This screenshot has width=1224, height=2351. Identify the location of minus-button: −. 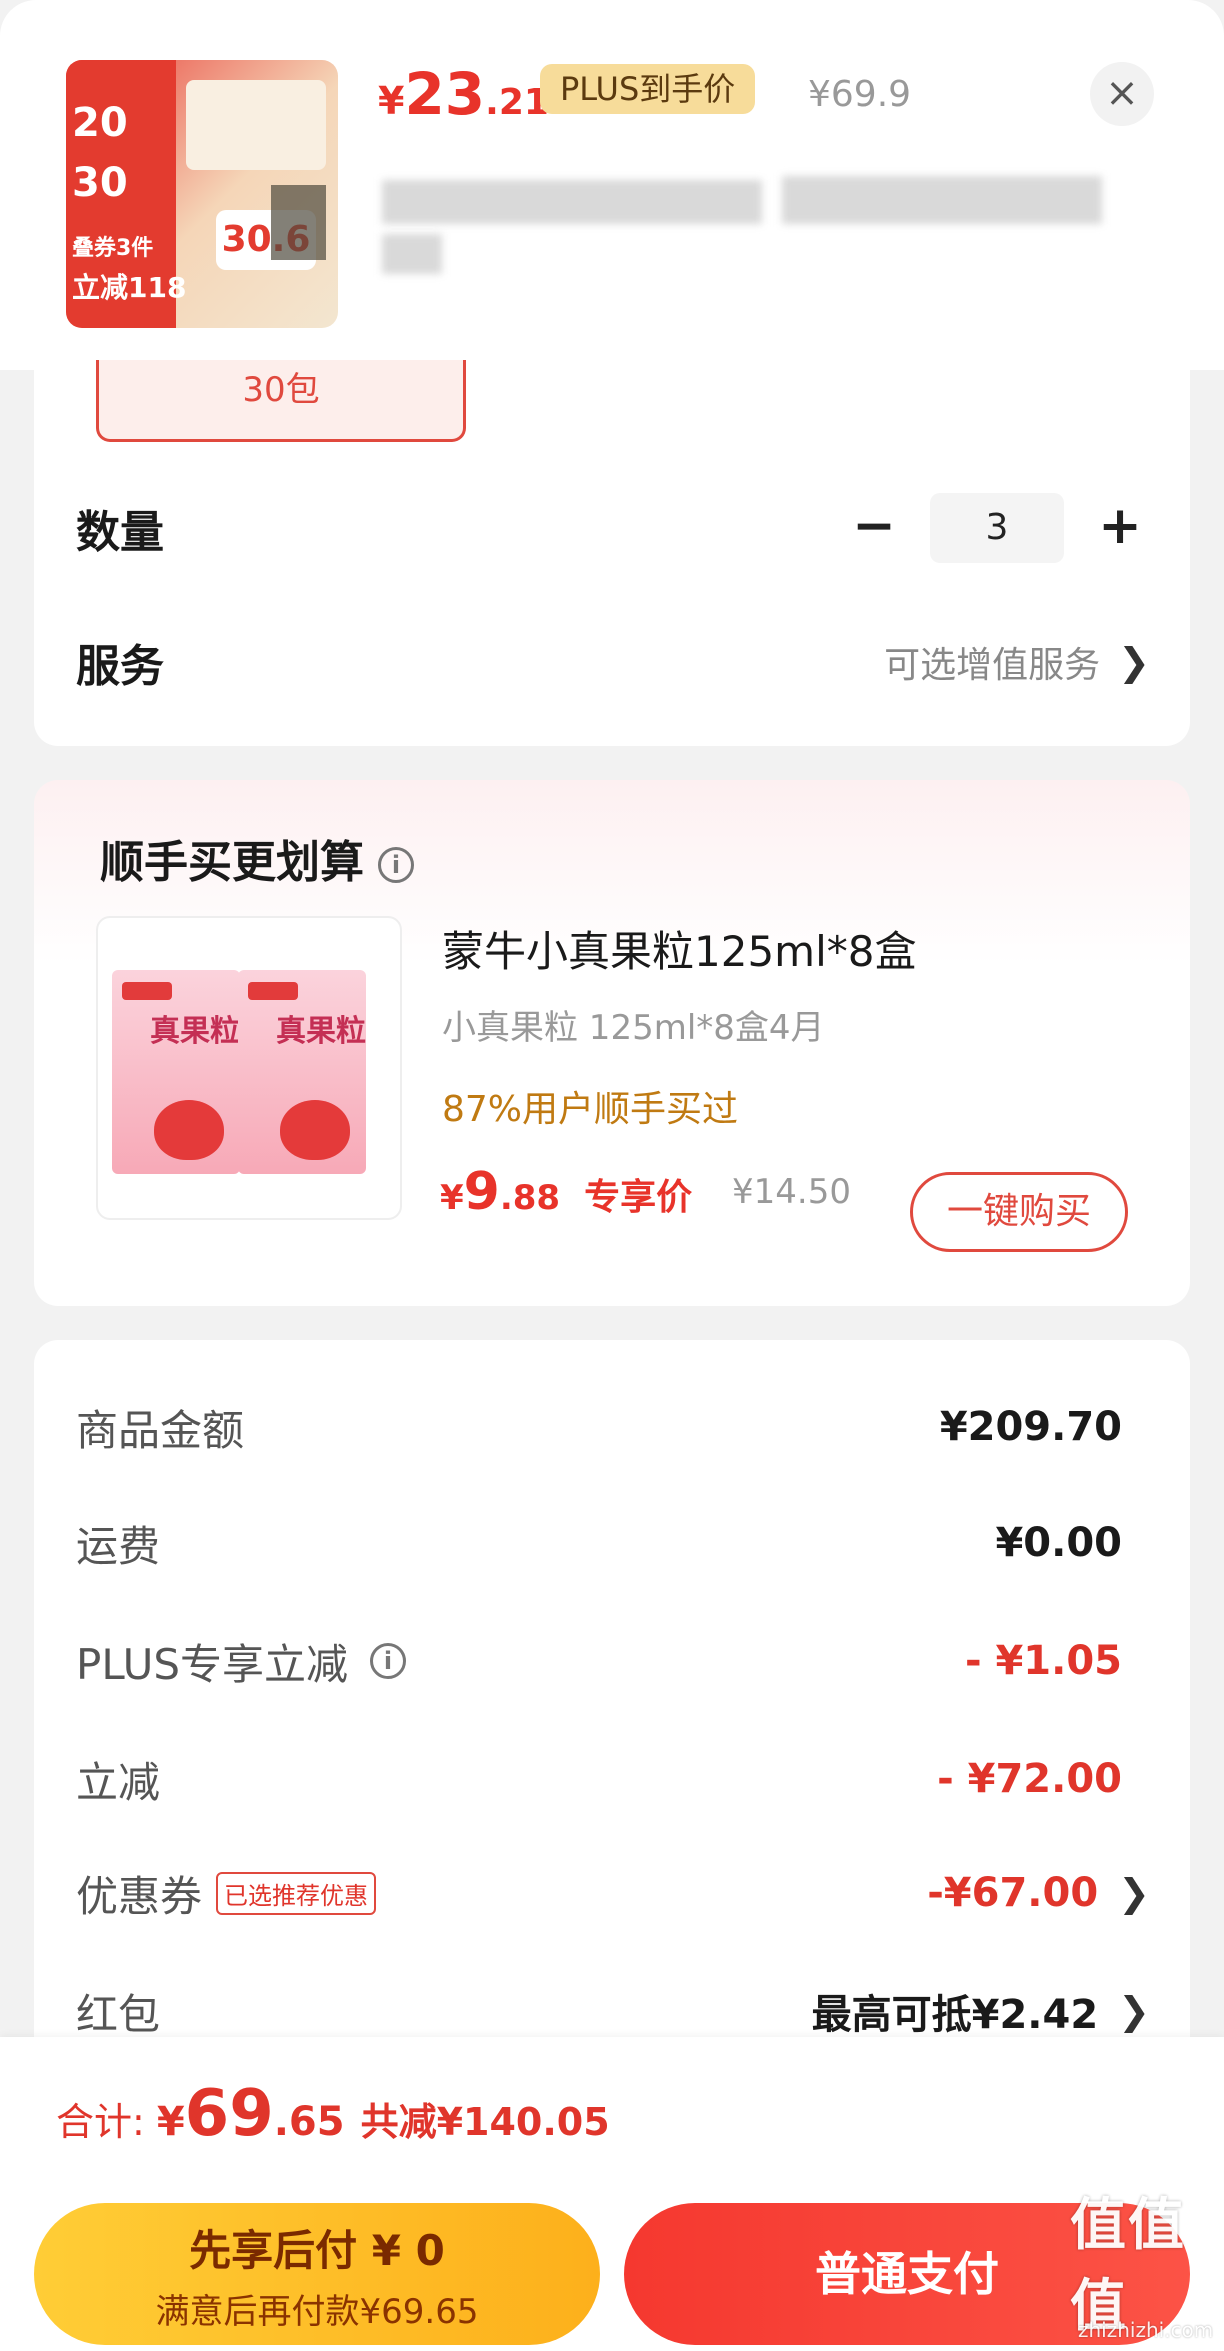
(874, 528).